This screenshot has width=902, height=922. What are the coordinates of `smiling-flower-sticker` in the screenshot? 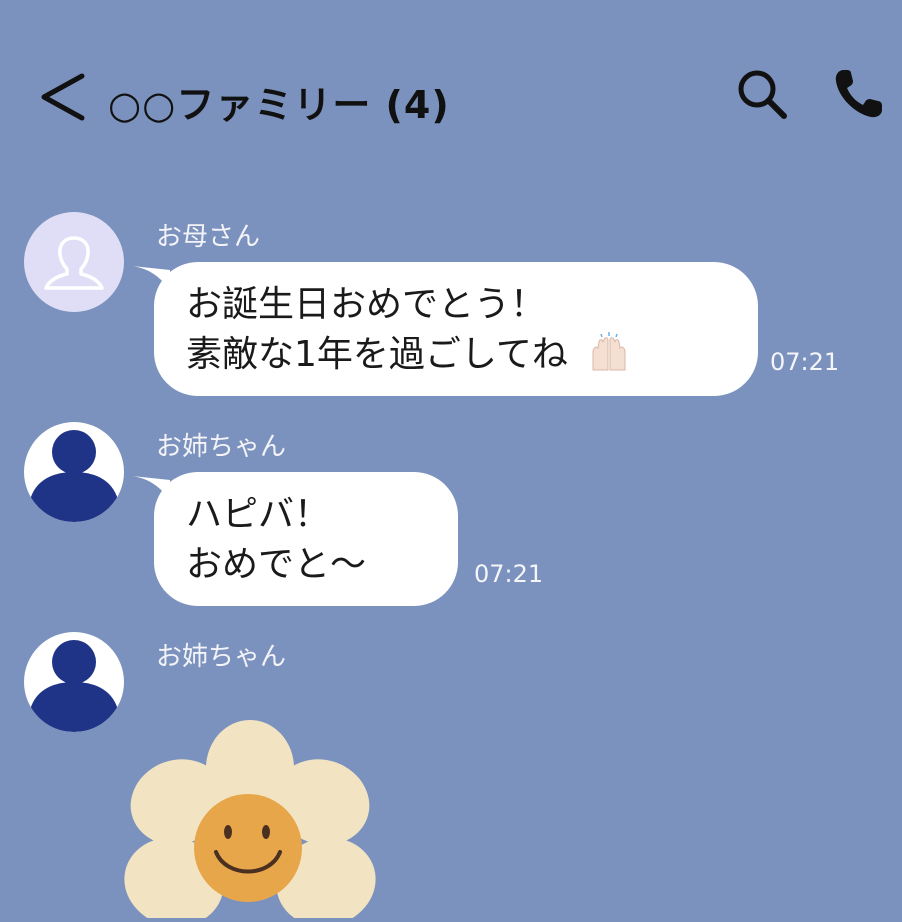 It's located at (250, 821).